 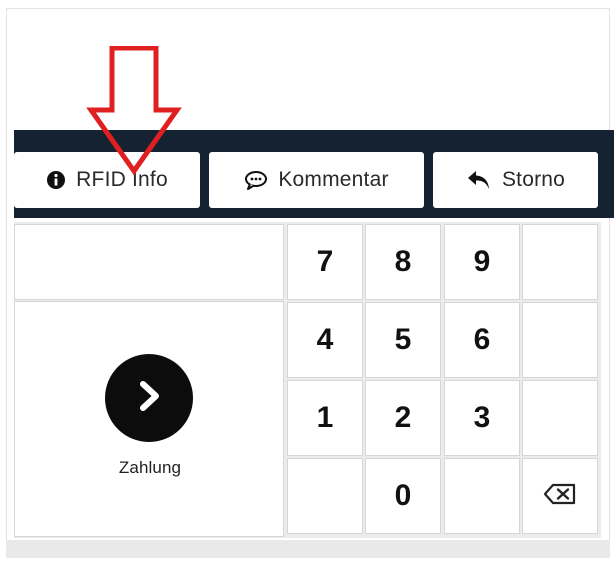 I want to click on key-0: 0, so click(x=403, y=496).